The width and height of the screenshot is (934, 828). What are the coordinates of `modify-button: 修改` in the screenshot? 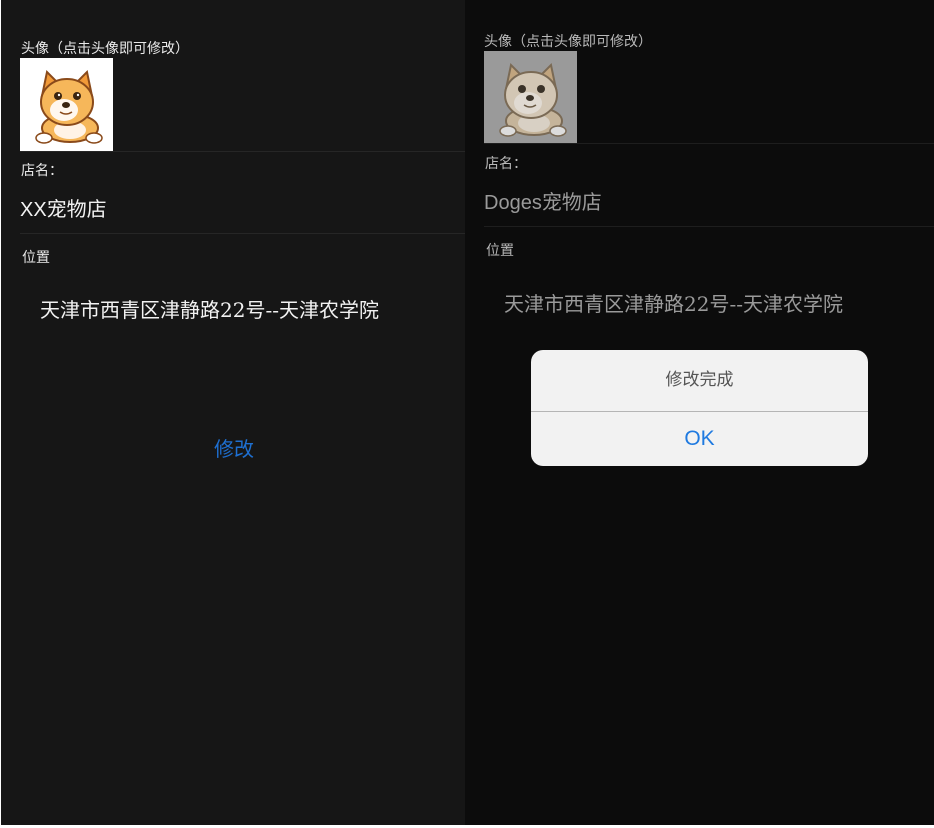 It's located at (234, 447).